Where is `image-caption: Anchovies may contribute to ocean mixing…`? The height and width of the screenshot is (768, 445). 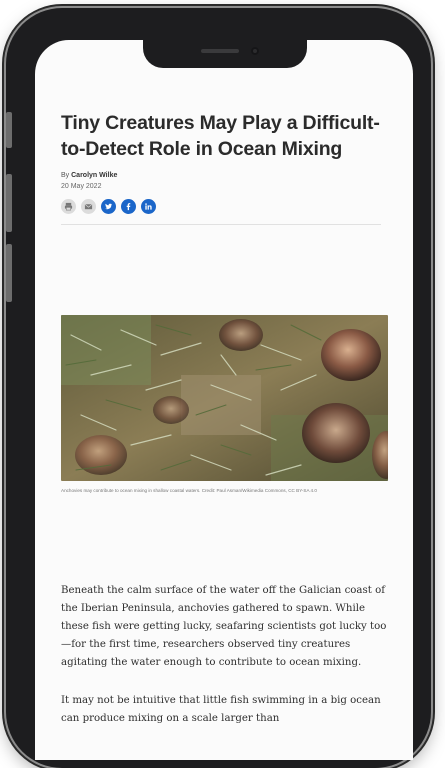
image-caption: Anchovies may contribute to ocean mixing… is located at coordinates (189, 490).